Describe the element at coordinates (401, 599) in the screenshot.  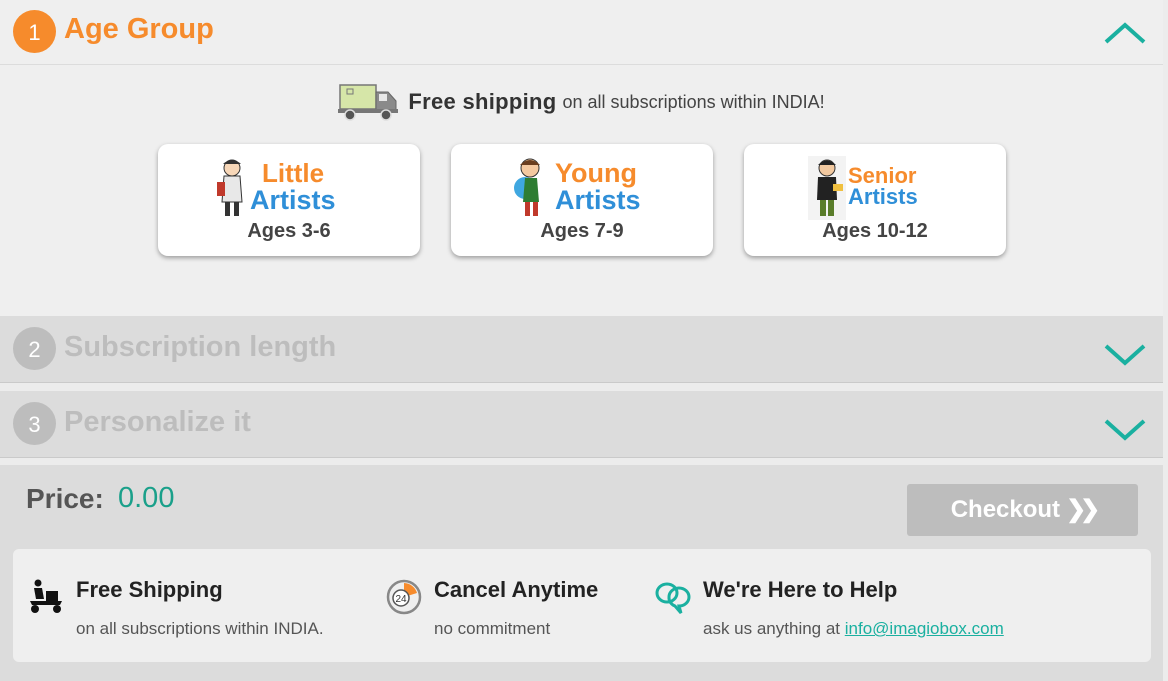
I see `svg-text: 24` at that location.